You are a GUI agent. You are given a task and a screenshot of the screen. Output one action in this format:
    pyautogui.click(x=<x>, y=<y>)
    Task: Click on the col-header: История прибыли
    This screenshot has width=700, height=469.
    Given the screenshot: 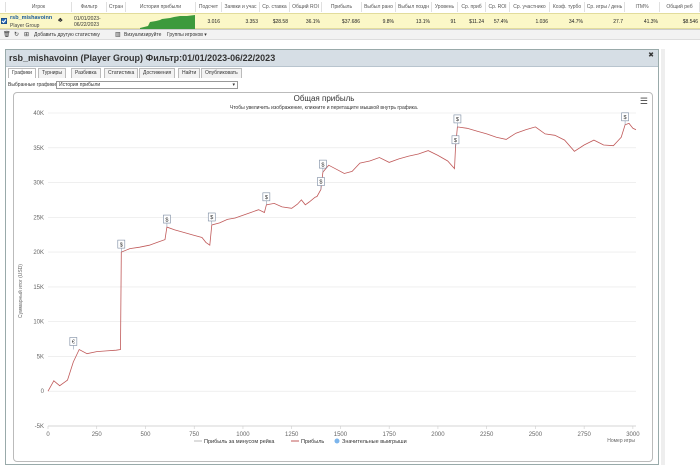 What is the action you would take?
    pyautogui.click(x=161, y=7)
    